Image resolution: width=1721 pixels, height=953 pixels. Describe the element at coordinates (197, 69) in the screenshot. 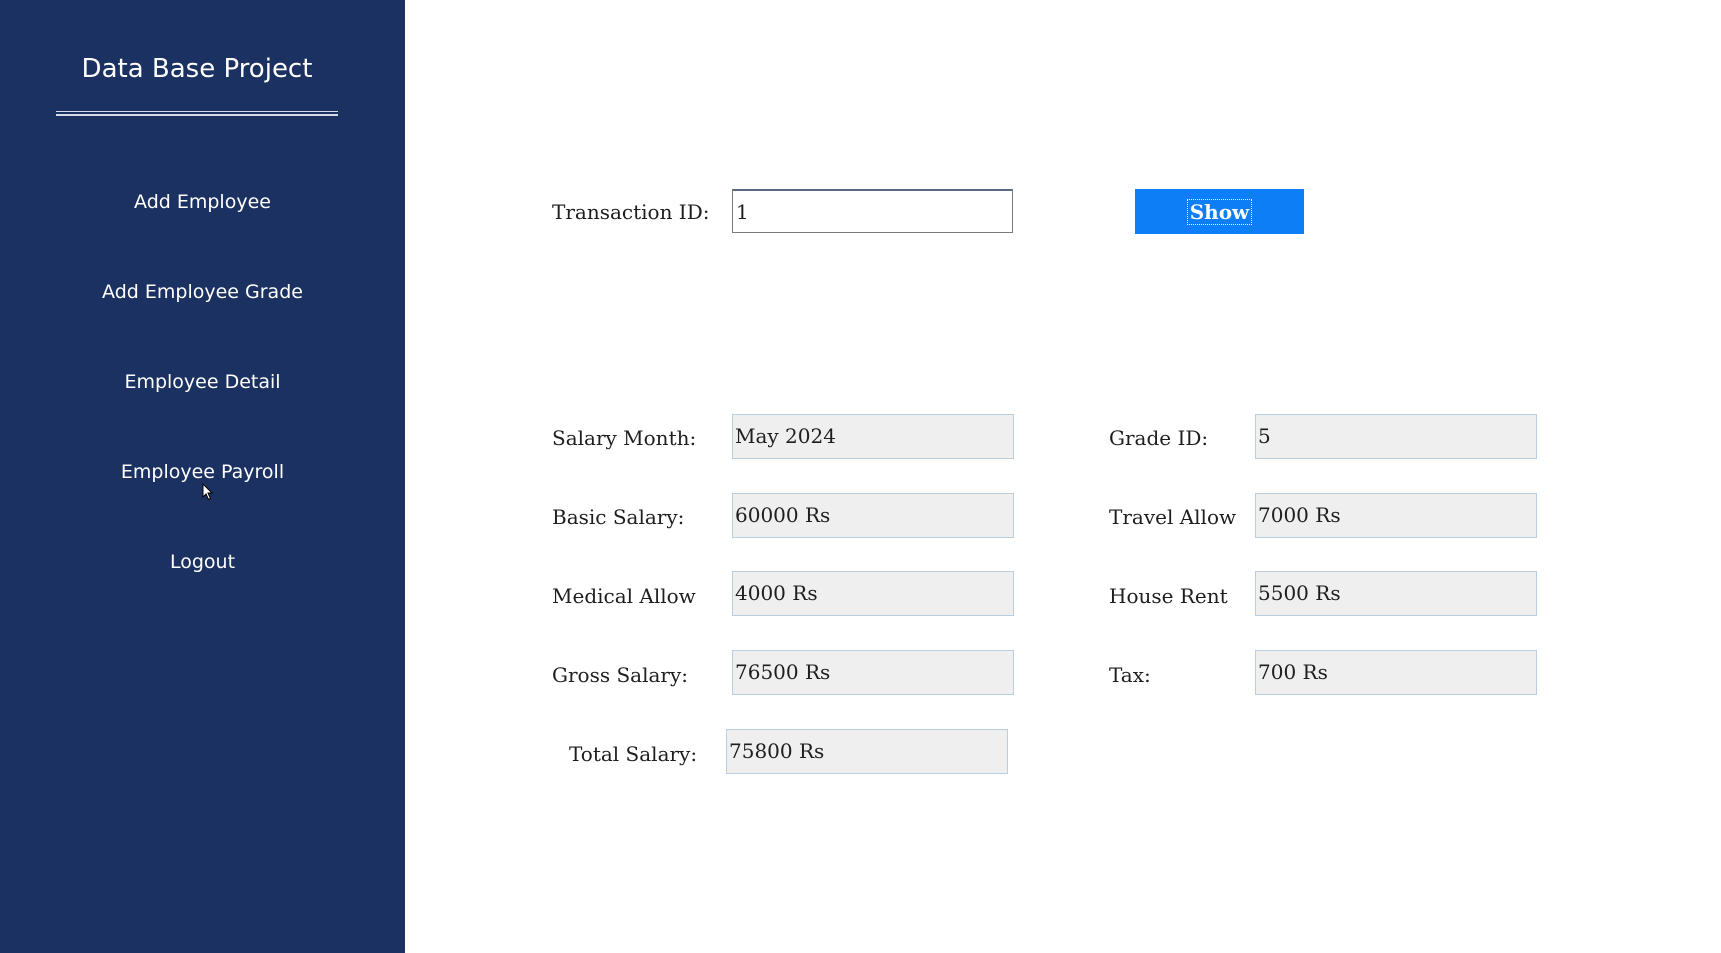

I see `app-title: Data Base Project` at that location.